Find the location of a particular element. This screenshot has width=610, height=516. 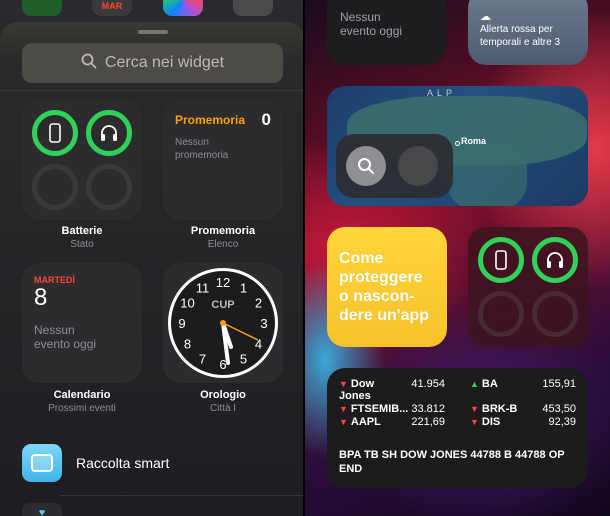

clock-city-label: CUP is located at coordinates (222, 305).